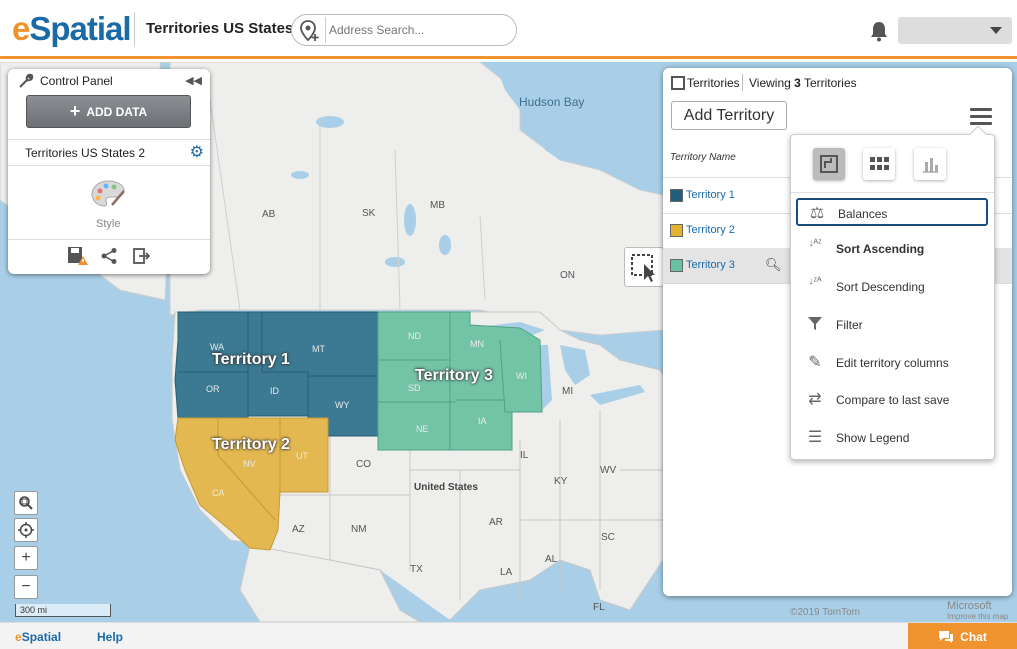 The height and width of the screenshot is (649, 1017). What do you see at coordinates (63, 610) in the screenshot?
I see `map-scale-bar: 300 mi` at bounding box center [63, 610].